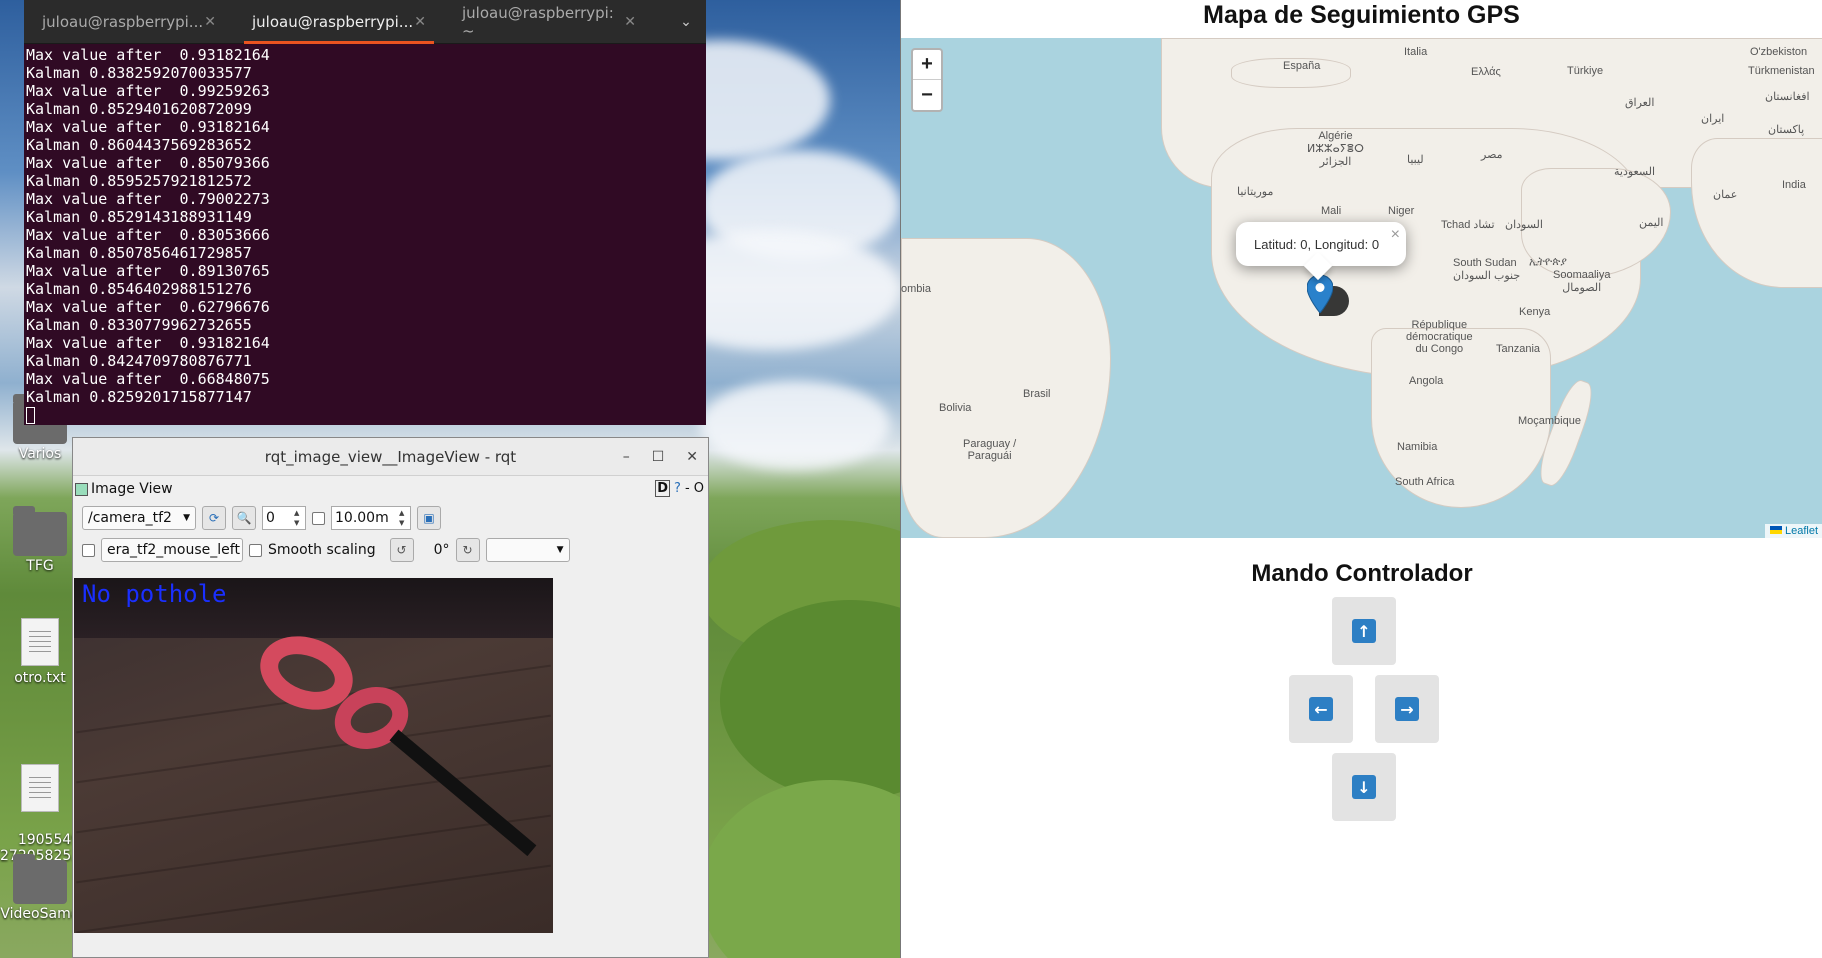 This screenshot has width=1822, height=958. What do you see at coordinates (1651, 223) in the screenshot?
I see `map-label: اليمن` at bounding box center [1651, 223].